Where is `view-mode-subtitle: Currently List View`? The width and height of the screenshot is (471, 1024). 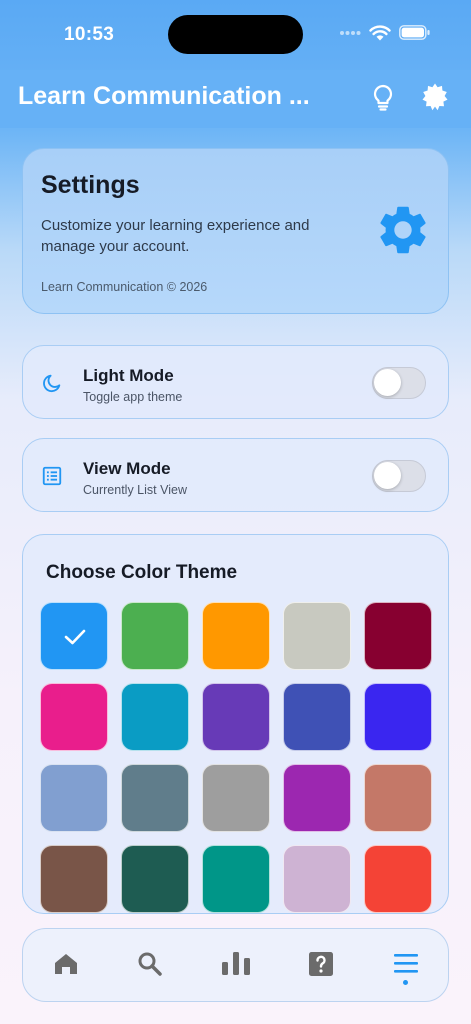
view-mode-subtitle: Currently List View is located at coordinates (135, 490).